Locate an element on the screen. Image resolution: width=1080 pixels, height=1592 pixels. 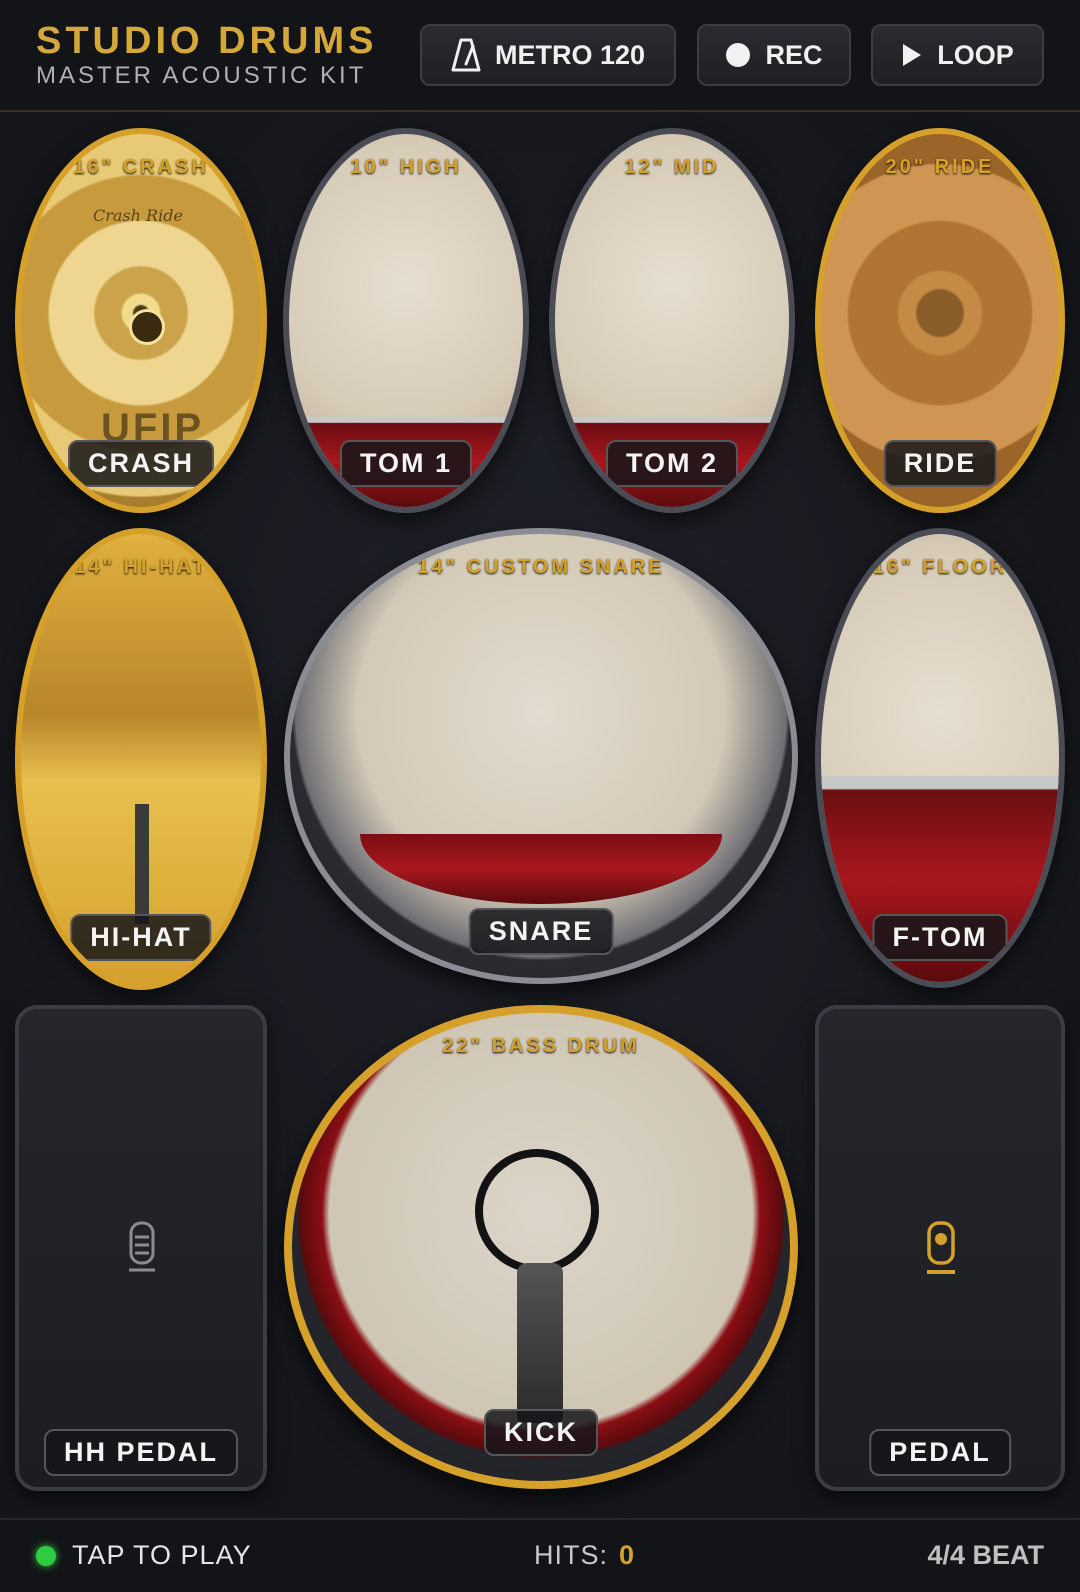
hh-pedal-pad: HH PEDAL is located at coordinates (141, 1248).